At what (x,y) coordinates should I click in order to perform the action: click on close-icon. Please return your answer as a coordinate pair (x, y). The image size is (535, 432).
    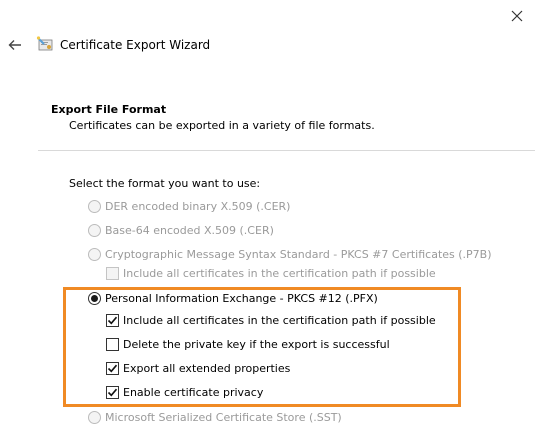
    Looking at the image, I should click on (517, 16).